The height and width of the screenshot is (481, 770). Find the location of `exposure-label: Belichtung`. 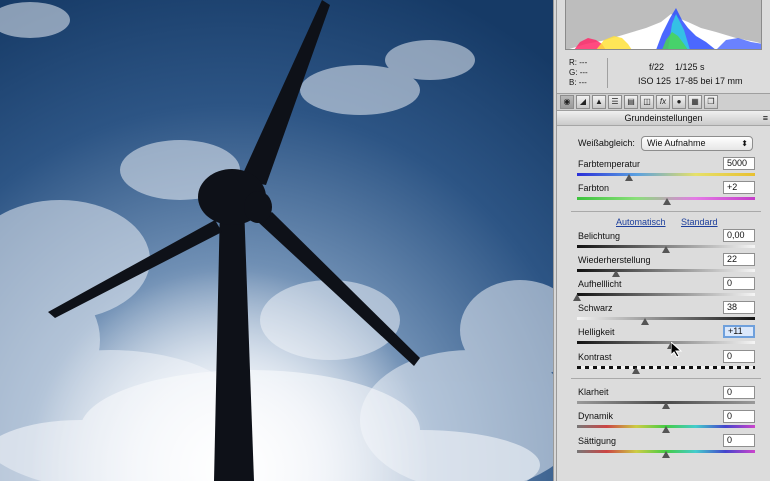

exposure-label: Belichtung is located at coordinates (599, 236).